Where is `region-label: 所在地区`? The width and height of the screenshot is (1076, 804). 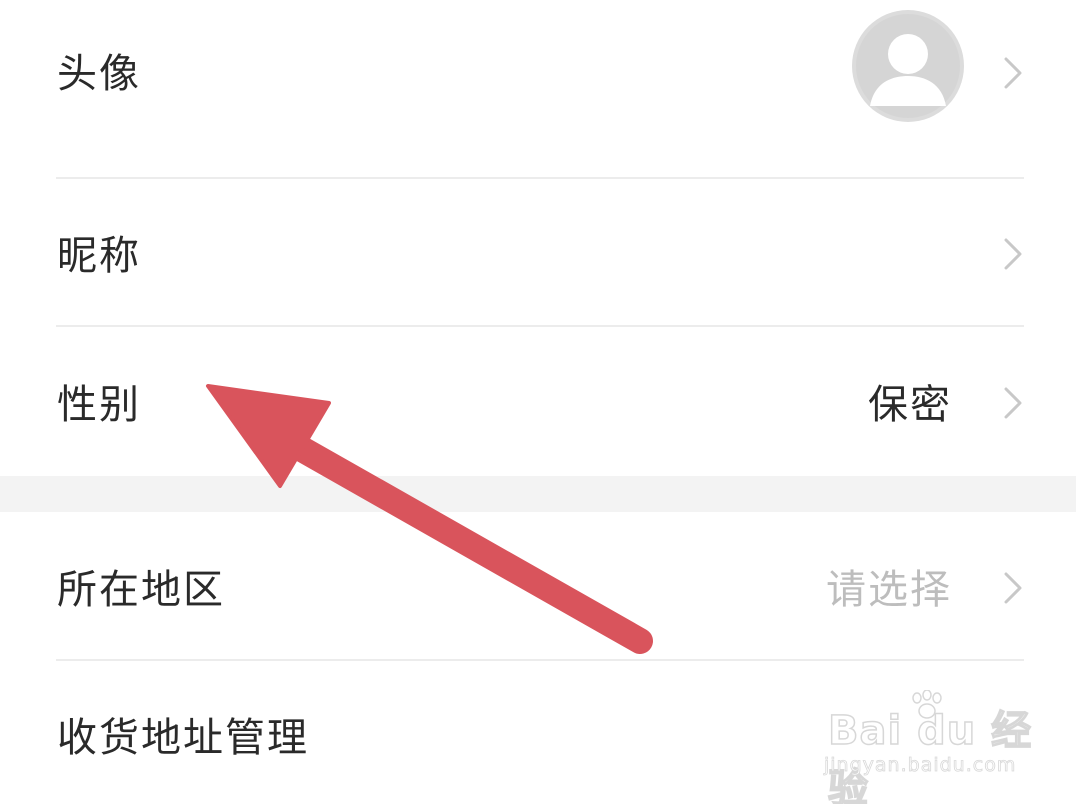 region-label: 所在地区 is located at coordinates (141, 590).